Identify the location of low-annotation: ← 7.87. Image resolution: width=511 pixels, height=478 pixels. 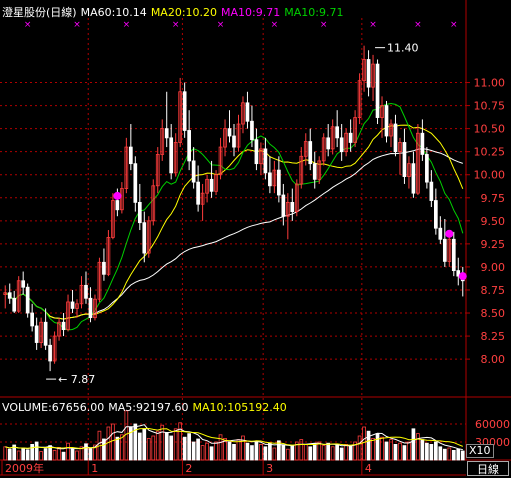
(76, 379).